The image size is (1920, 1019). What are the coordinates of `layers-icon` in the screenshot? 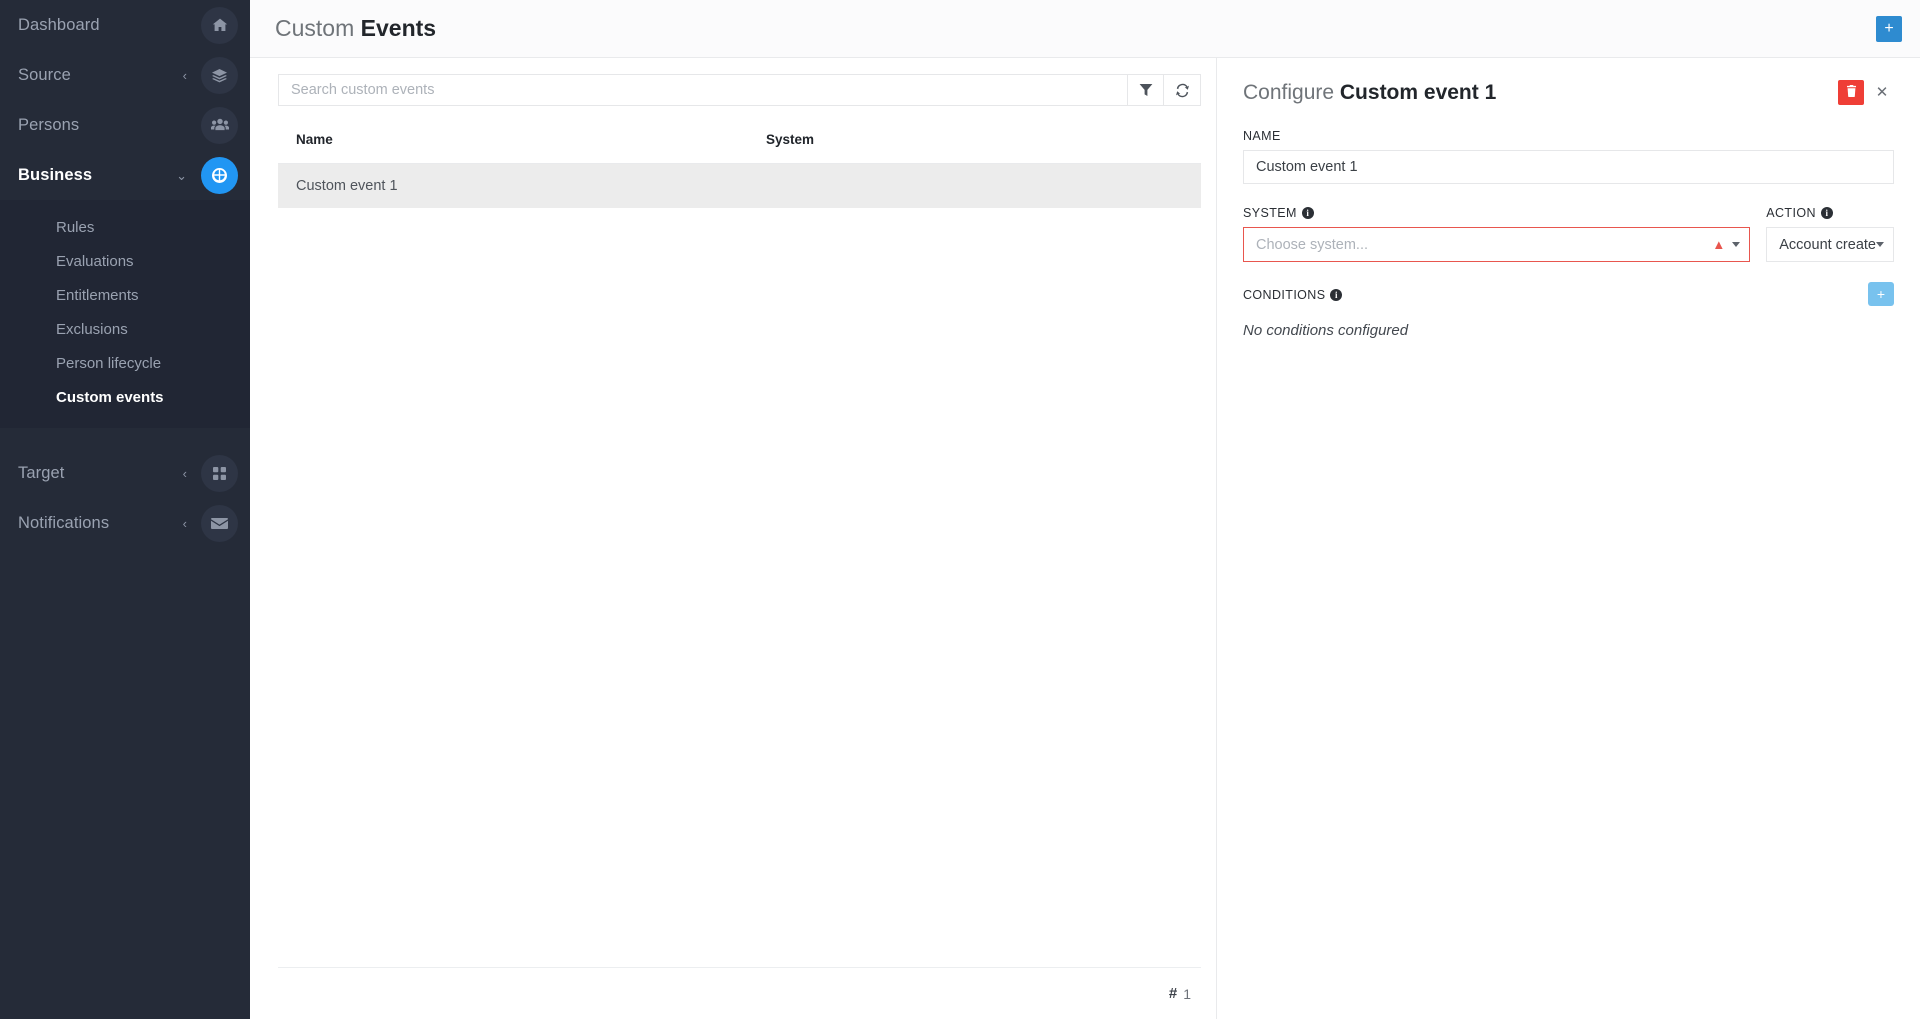 It's located at (219, 75).